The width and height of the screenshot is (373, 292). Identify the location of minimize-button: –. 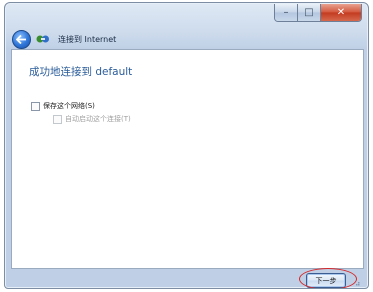
(286, 12).